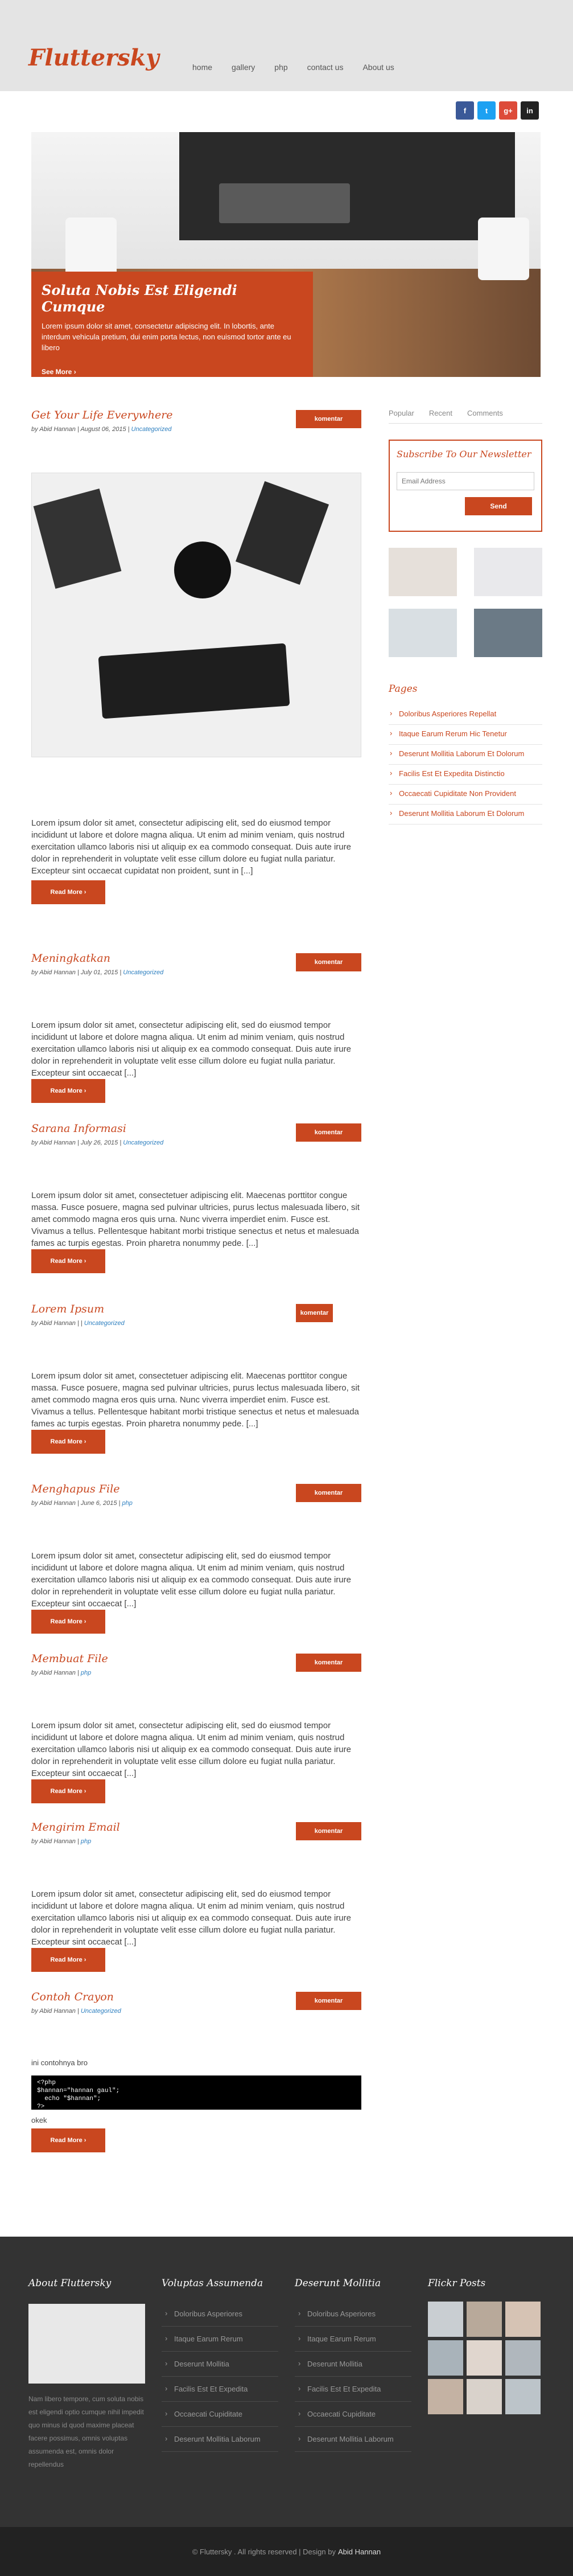 This screenshot has height=2576, width=573. Describe the element at coordinates (530, 110) in the screenshot. I see `linkedin-icon: in` at that location.